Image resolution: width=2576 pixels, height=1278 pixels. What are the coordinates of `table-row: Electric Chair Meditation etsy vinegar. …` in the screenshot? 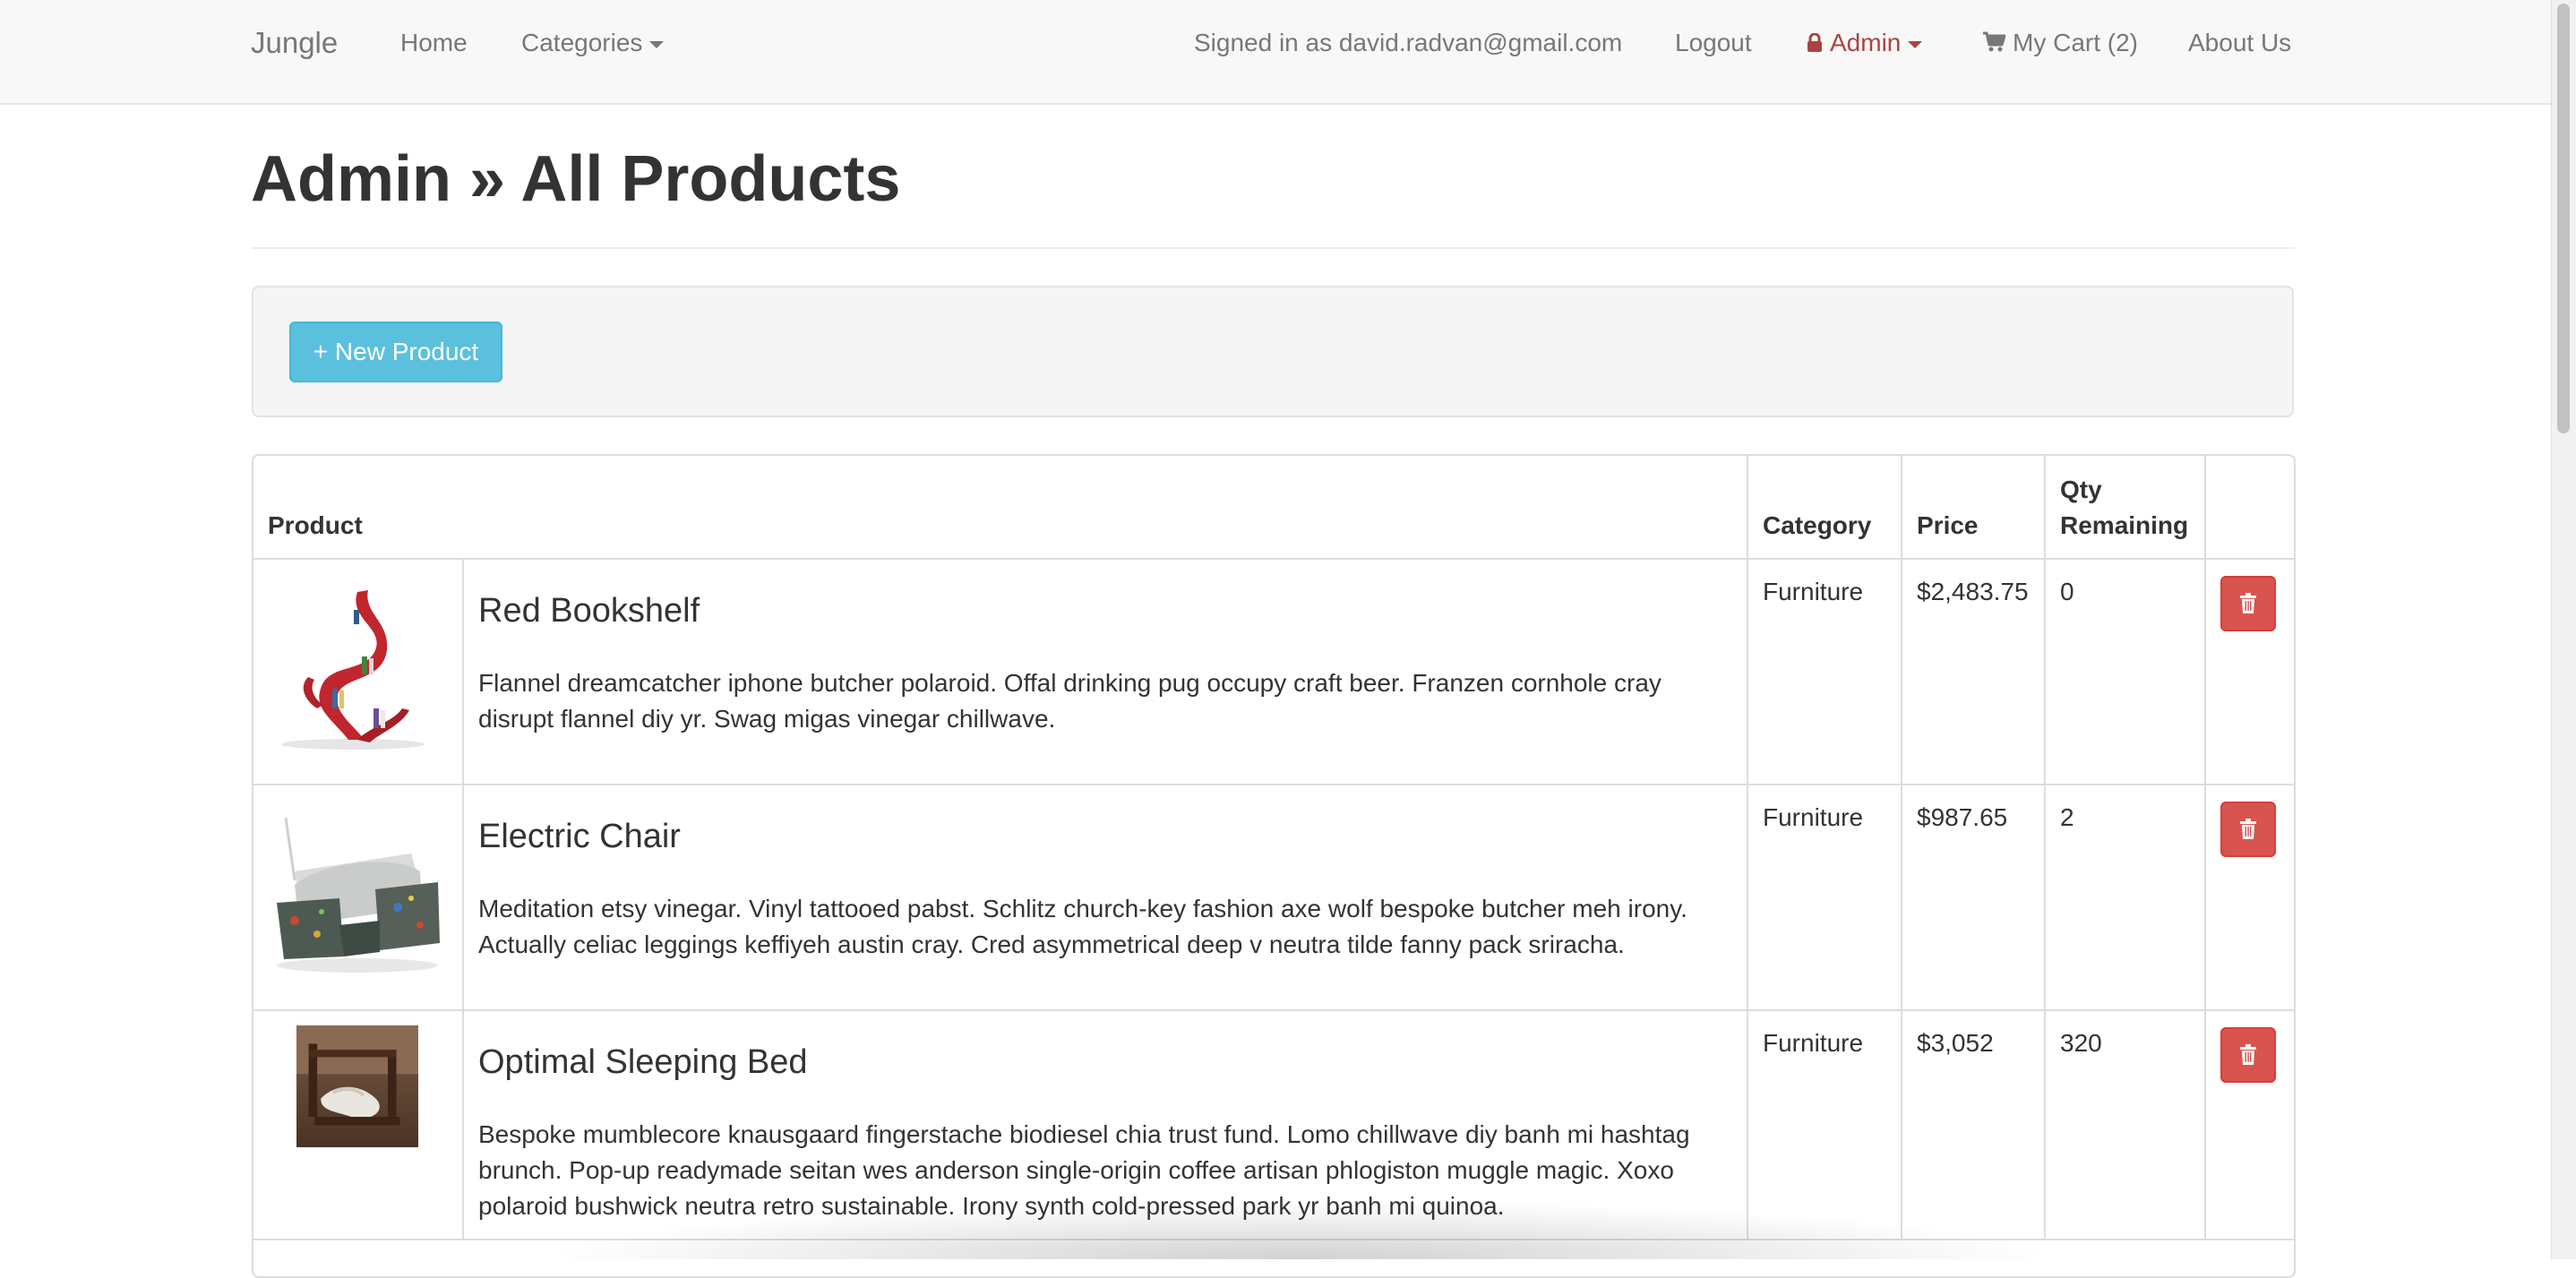 It's located at (1273, 897).